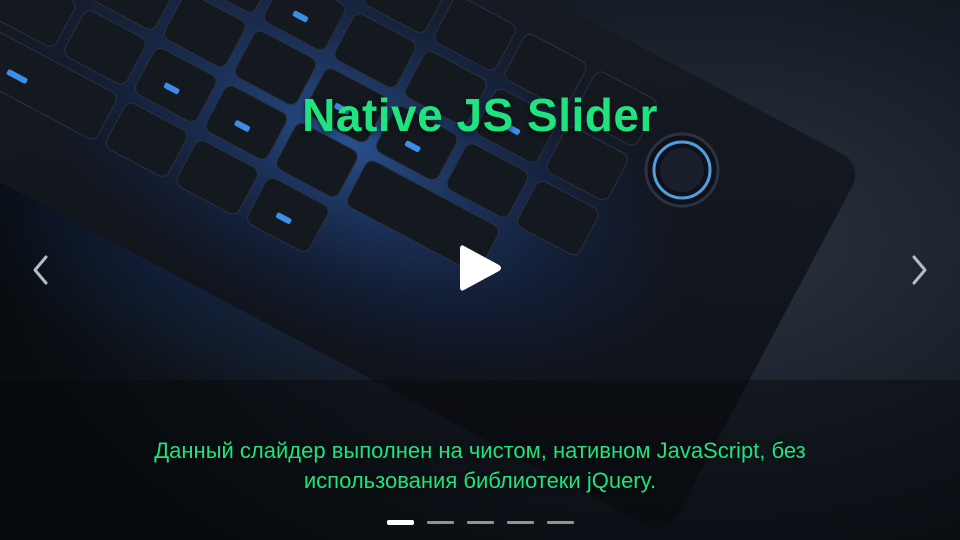 The width and height of the screenshot is (960, 540). I want to click on chevron-left-icon, so click(40, 270).